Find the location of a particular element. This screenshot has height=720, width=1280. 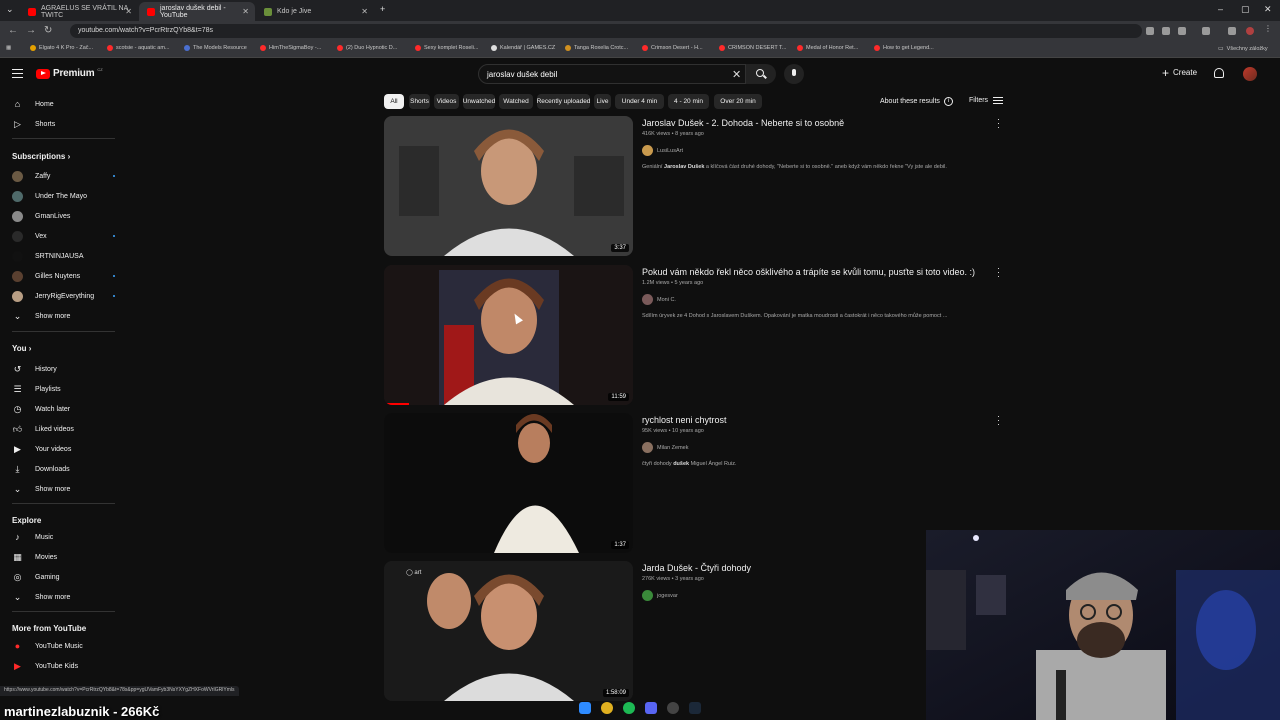

translate-icon is located at coordinates (1150, 31).